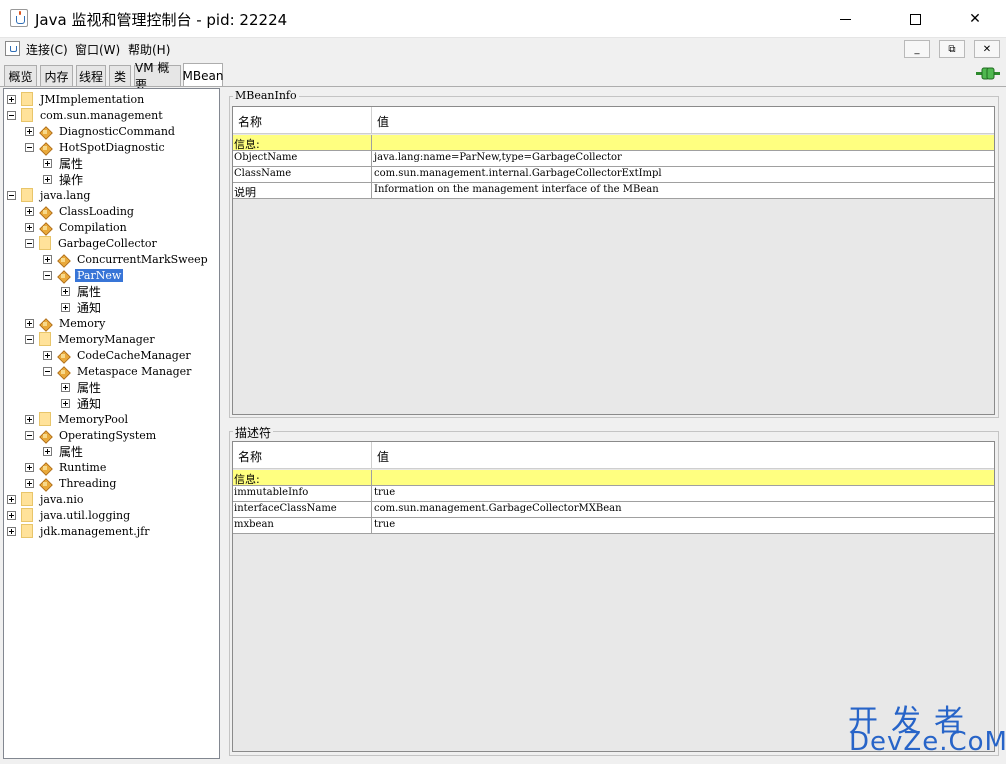 This screenshot has width=1006, height=764. I want to click on descriptor-table-row: immutableInfo true, so click(613, 494).